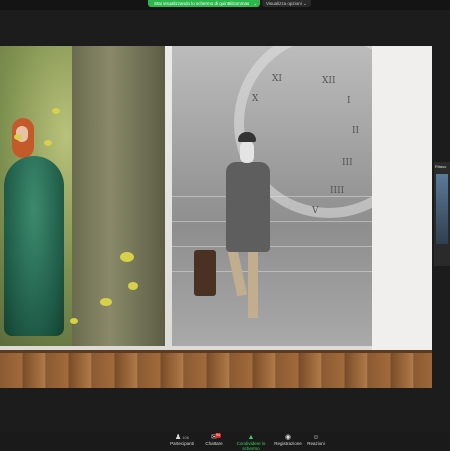  I want to click on reactions-label: Reazioni, so click(316, 443).